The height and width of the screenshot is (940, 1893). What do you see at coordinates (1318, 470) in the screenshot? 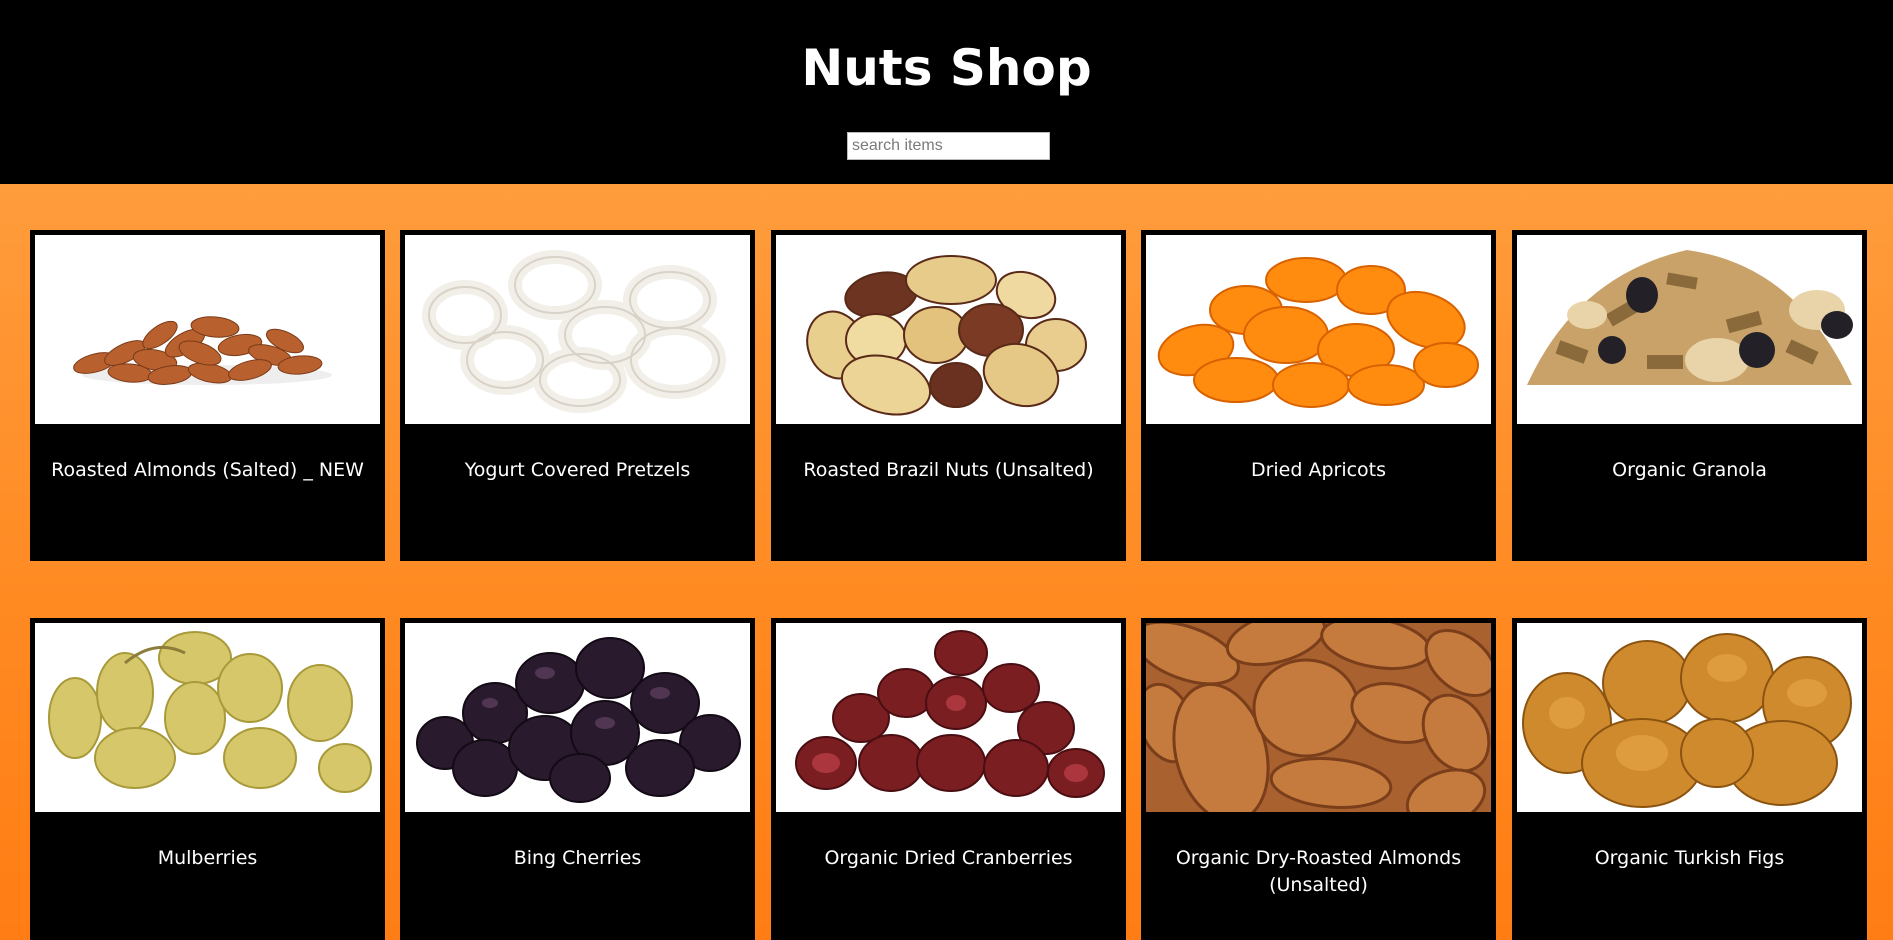
I see `product-name: Dried Apricots` at bounding box center [1318, 470].